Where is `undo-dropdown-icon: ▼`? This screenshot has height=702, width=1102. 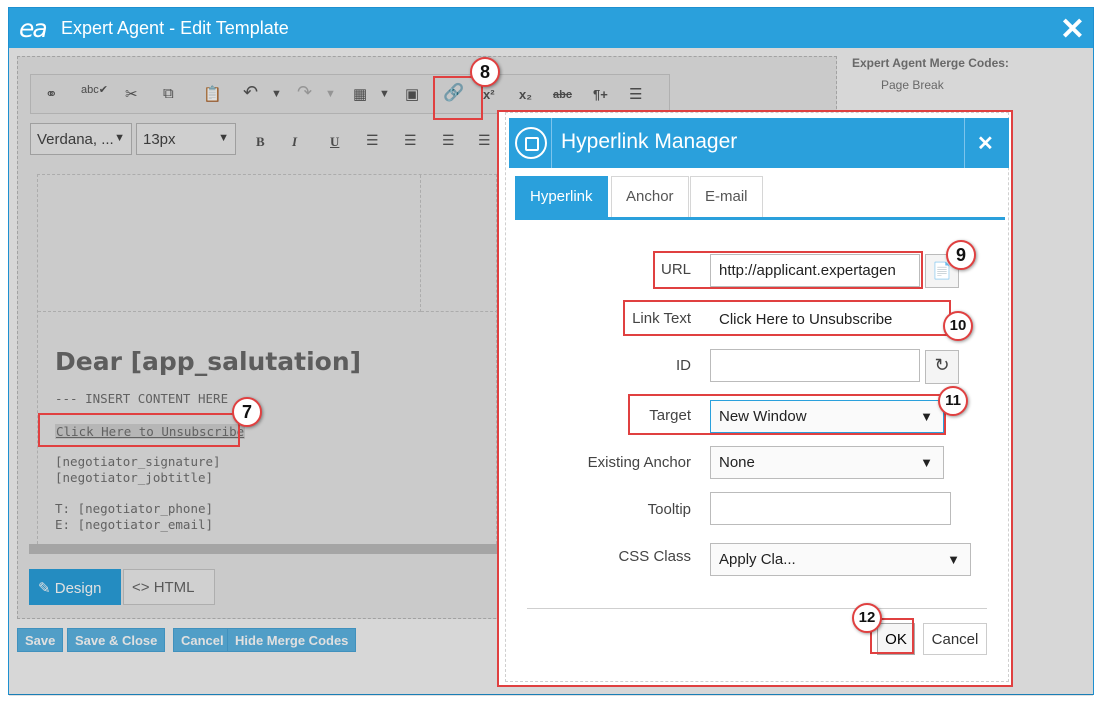 undo-dropdown-icon: ▼ is located at coordinates (276, 94).